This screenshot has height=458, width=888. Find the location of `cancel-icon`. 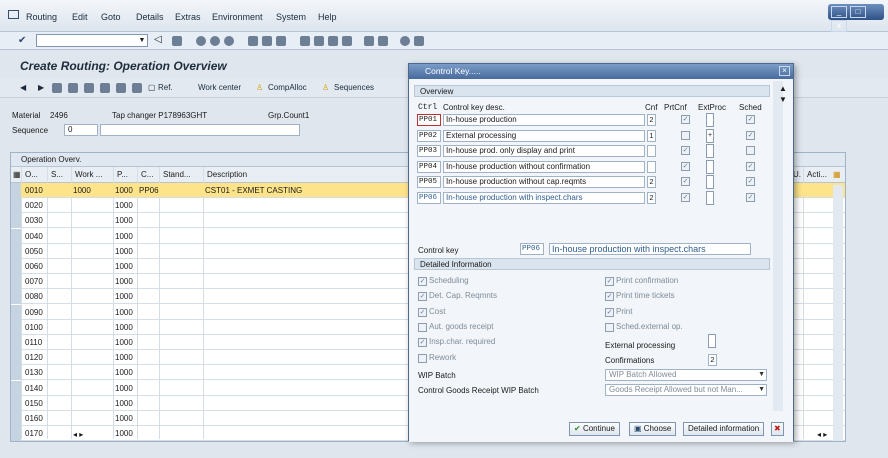

cancel-icon is located at coordinates (229, 41).